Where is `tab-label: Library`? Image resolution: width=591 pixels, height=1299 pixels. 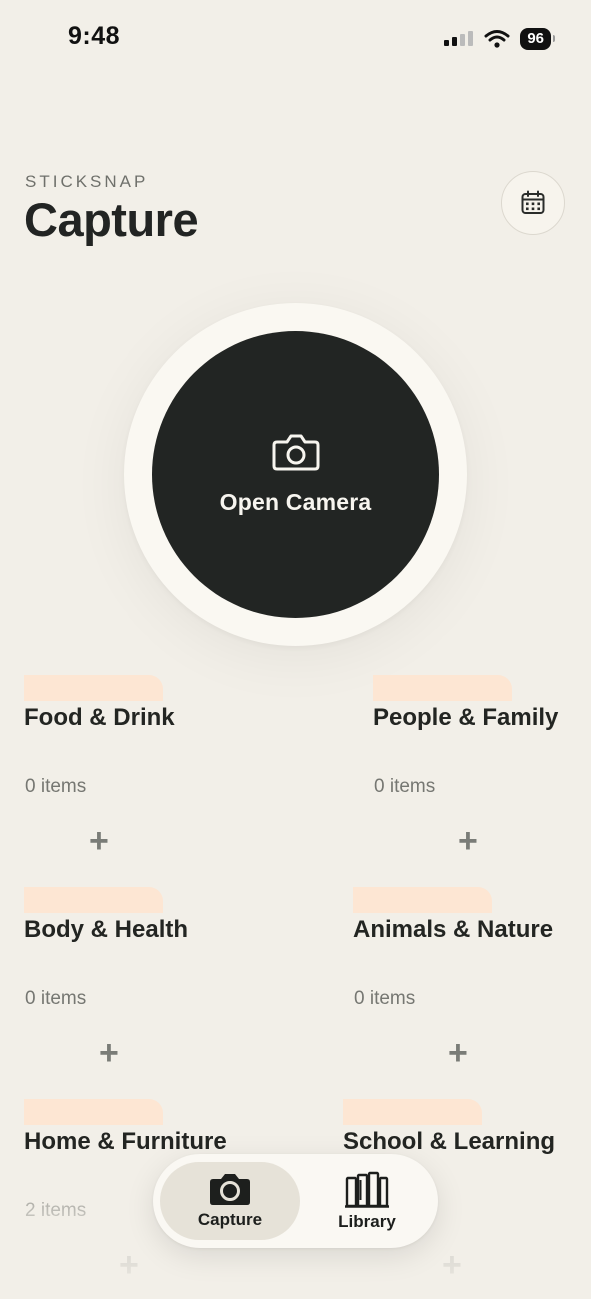 tab-label: Library is located at coordinates (367, 1221).